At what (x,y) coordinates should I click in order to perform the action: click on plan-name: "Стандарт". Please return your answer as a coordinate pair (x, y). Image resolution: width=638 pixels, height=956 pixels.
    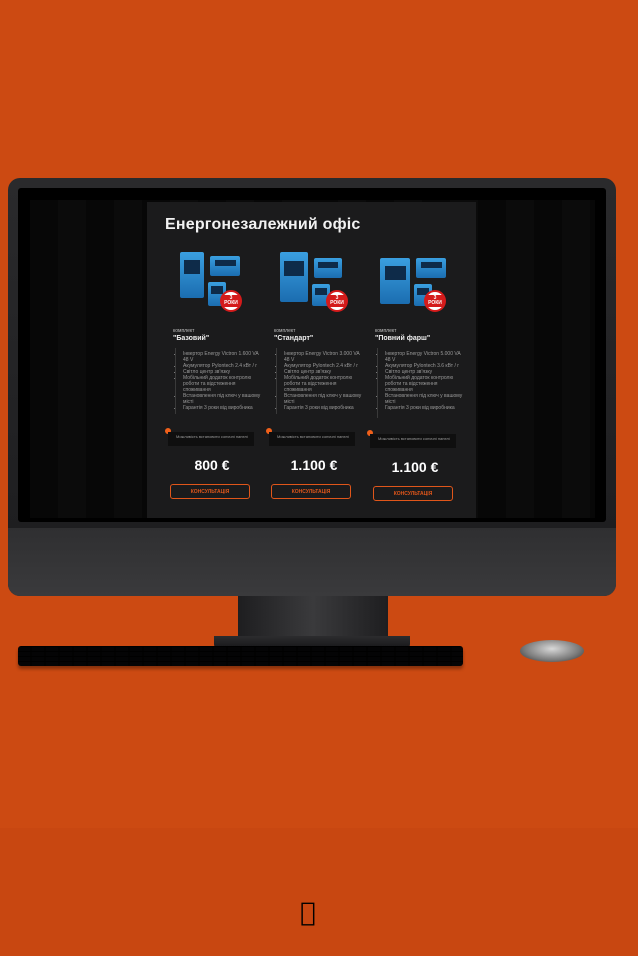
    Looking at the image, I should click on (294, 338).